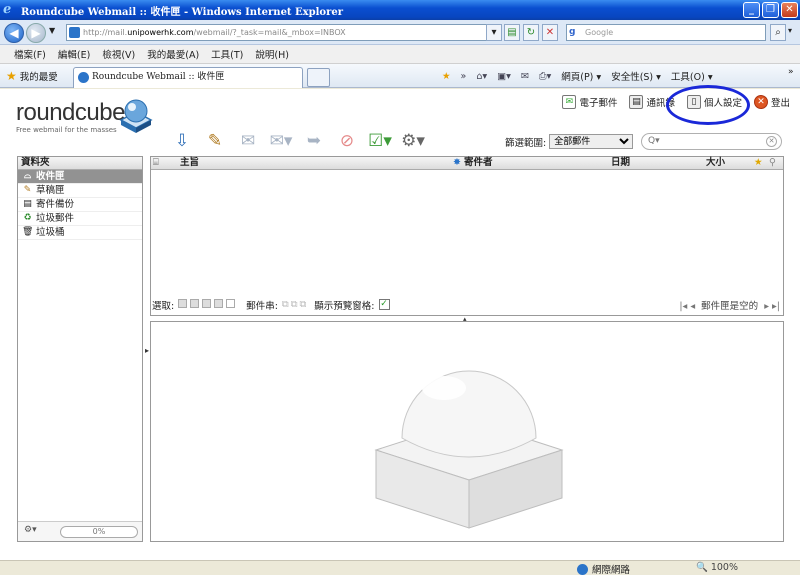 This screenshot has height=575, width=800. I want to click on filter-select: 全部郵件, so click(591, 141).